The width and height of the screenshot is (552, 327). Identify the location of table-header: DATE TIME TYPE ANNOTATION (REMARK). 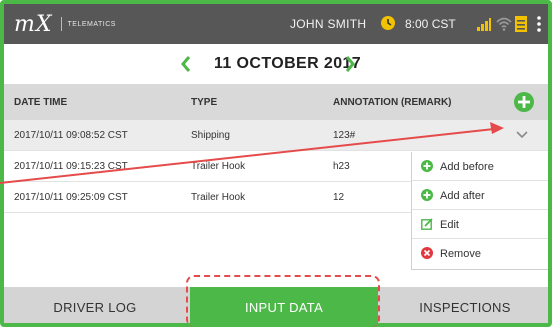
(276, 102).